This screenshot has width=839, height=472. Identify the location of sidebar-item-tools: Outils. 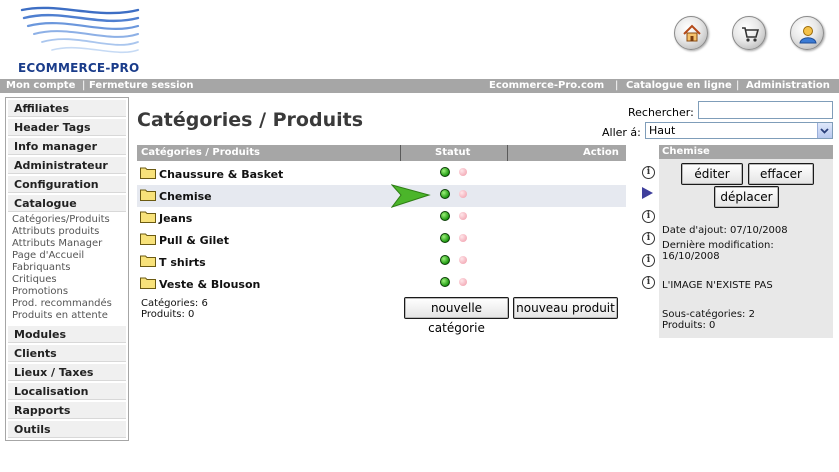
(67, 429).